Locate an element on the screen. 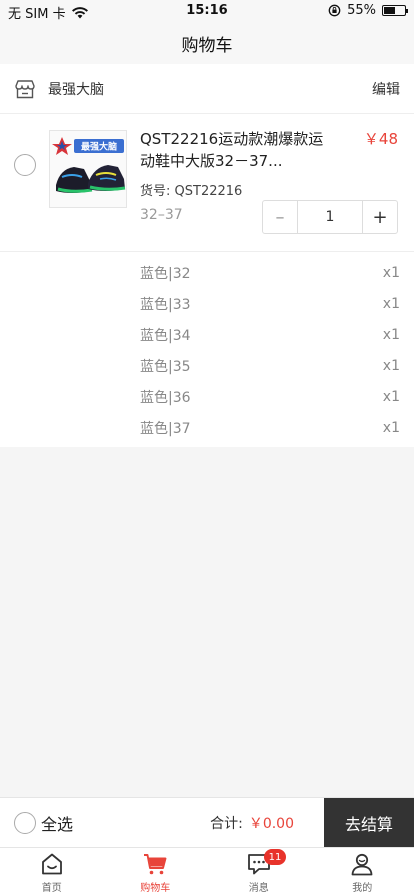  quantity-plus-button: + is located at coordinates (380, 217).